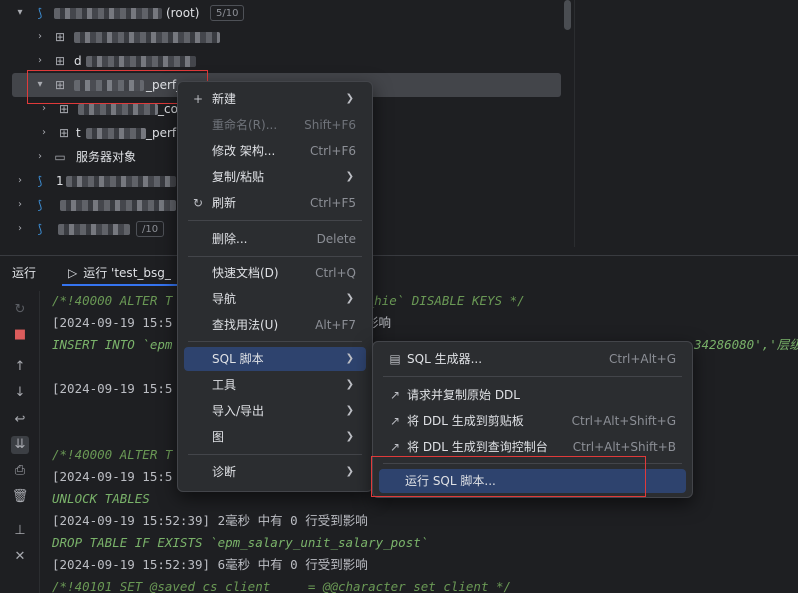 The image size is (798, 593). I want to click on menu-item-quick-doc: 快速文档(D) Ctrl+Q, so click(275, 273).